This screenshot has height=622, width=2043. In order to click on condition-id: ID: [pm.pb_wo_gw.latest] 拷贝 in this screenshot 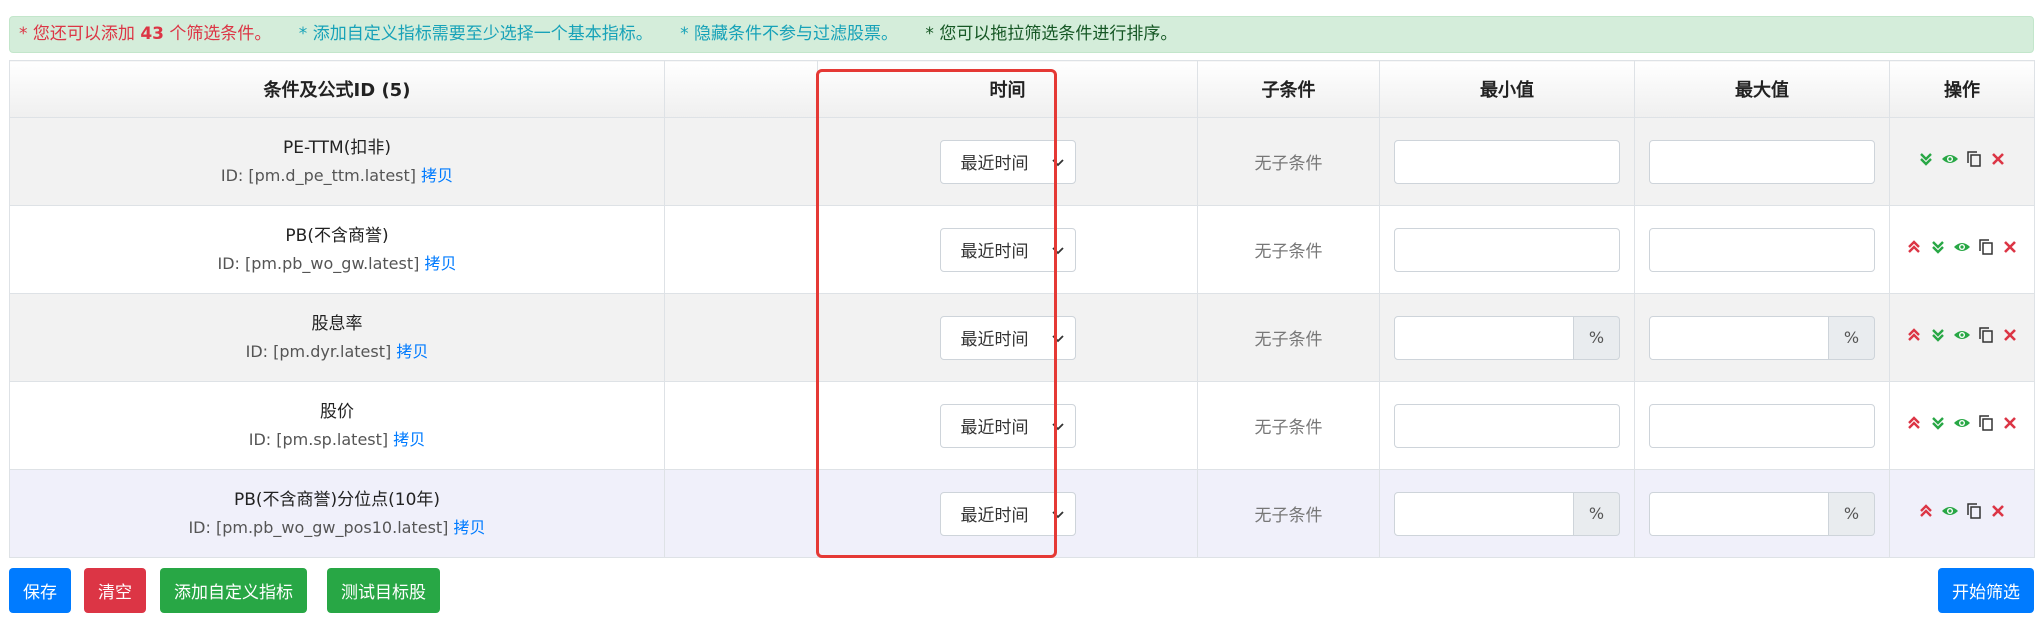, I will do `click(337, 264)`.